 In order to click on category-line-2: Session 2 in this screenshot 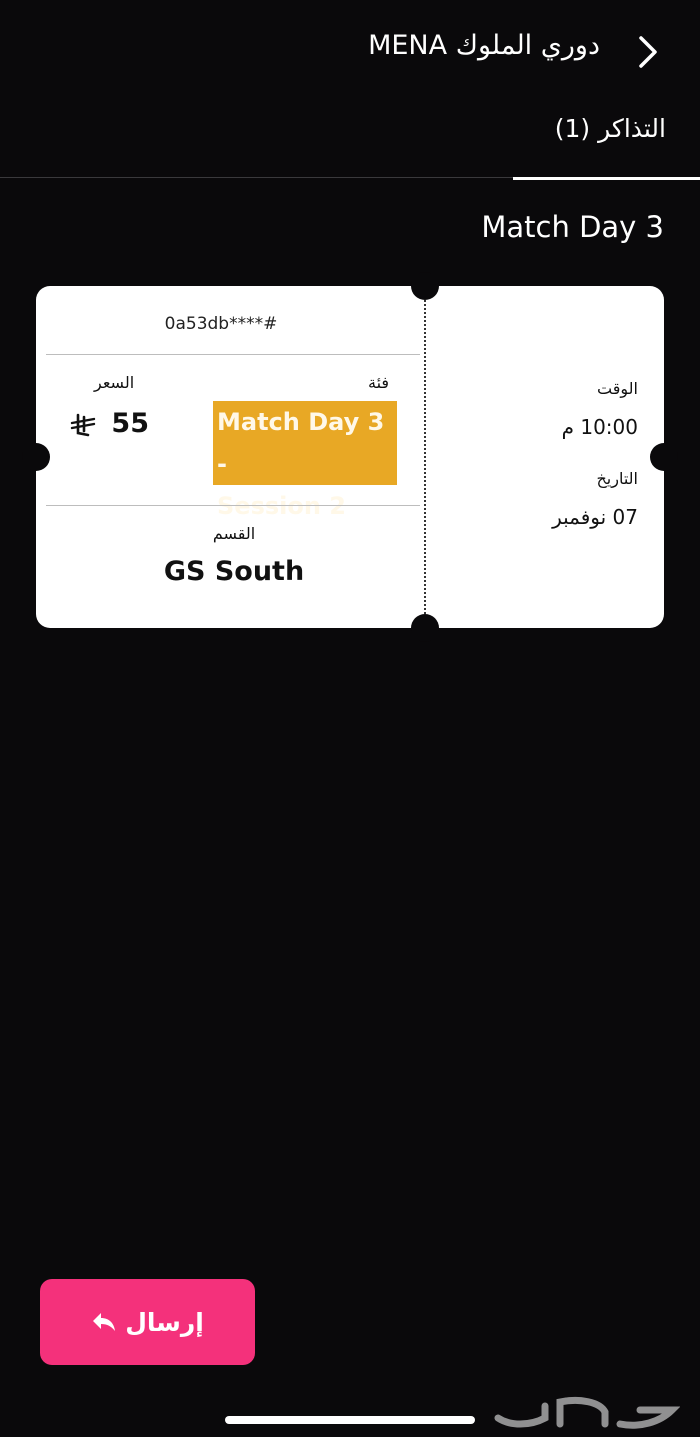, I will do `click(281, 506)`.